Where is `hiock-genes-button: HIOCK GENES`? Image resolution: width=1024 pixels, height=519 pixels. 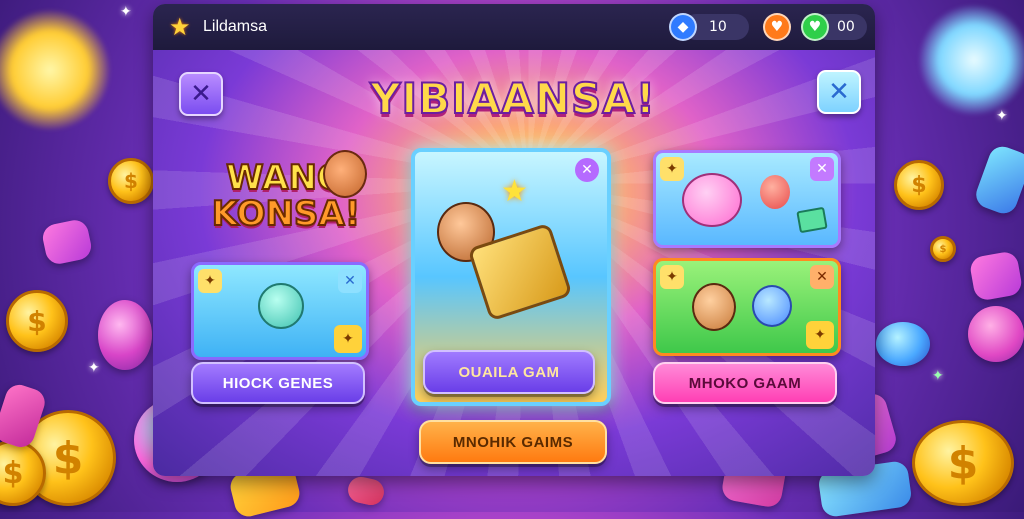
hiock-genes-button: HIOCK GENES is located at coordinates (278, 383).